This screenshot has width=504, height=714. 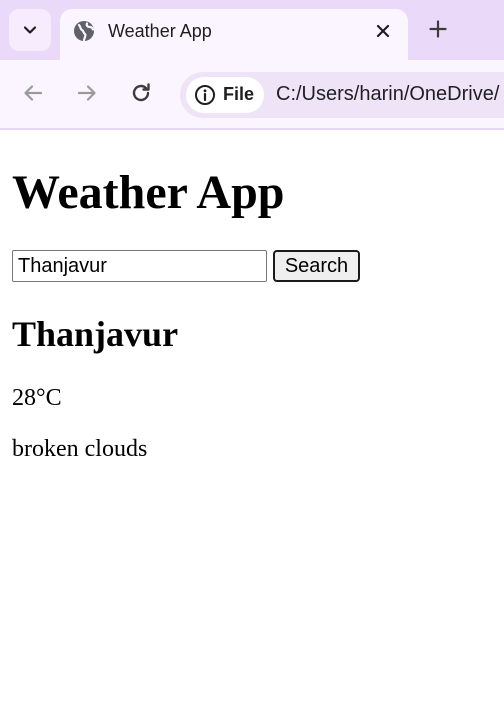 What do you see at coordinates (37, 398) in the screenshot?
I see `temperature-value: 28°C` at bounding box center [37, 398].